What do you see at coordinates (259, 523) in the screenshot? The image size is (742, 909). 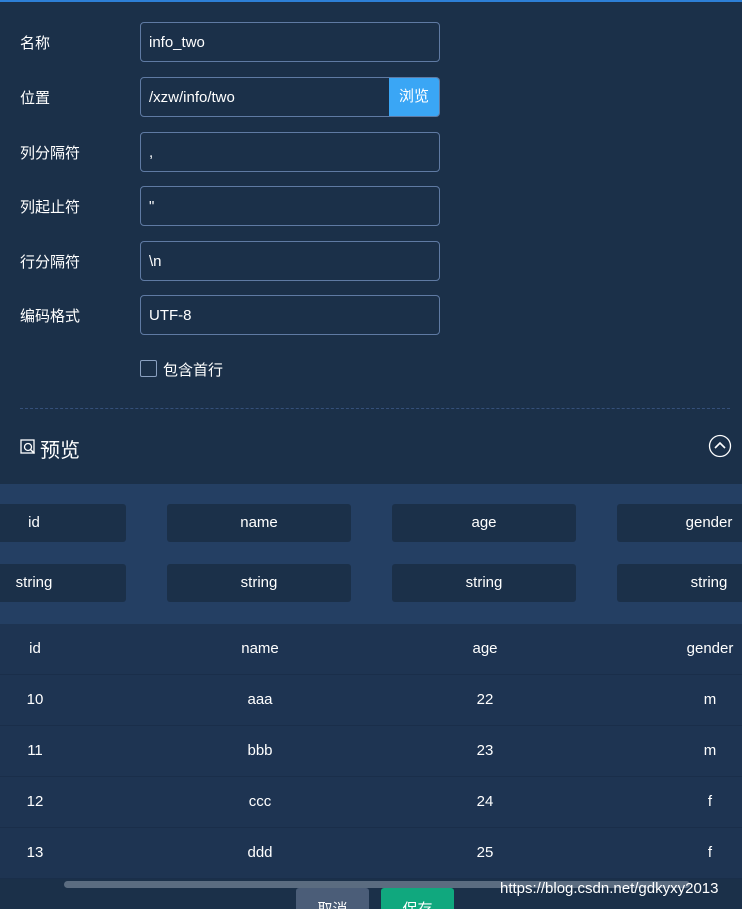 I see `schema-name-cell: name` at bounding box center [259, 523].